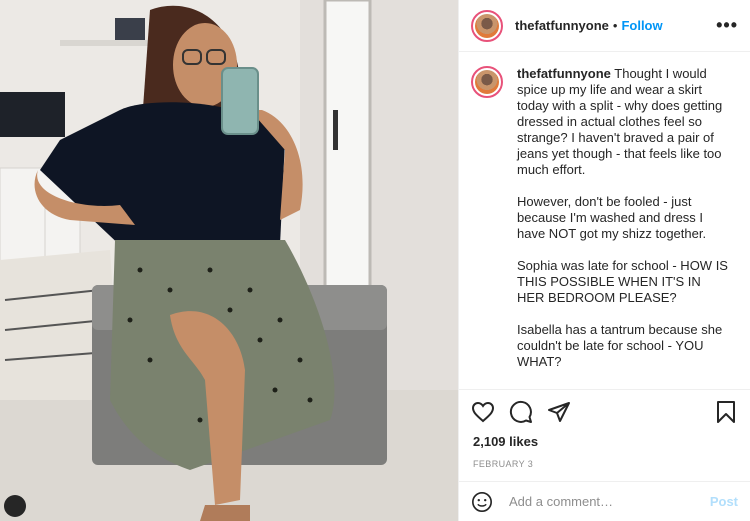 Image resolution: width=750 pixels, height=521 pixels. What do you see at coordinates (641, 25) in the screenshot?
I see `follow-button: Follow` at bounding box center [641, 25].